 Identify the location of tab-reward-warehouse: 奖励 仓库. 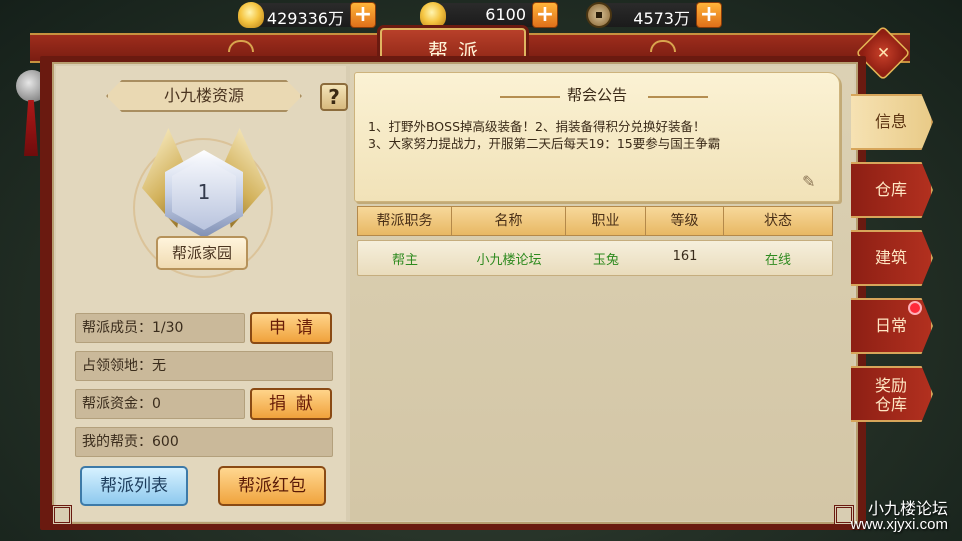
(892, 394).